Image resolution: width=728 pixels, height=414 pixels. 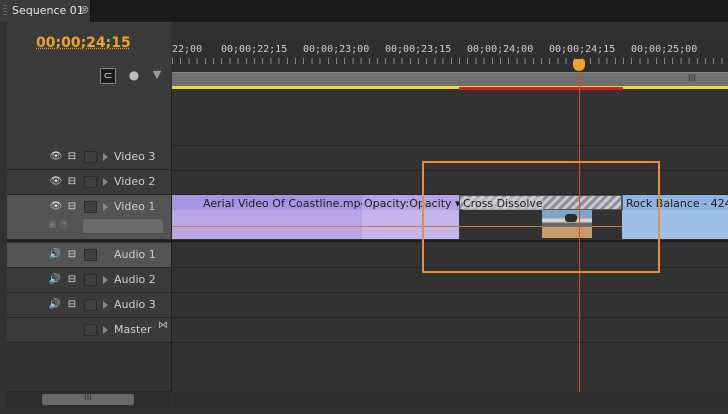 What do you see at coordinates (500, 49) in the screenshot?
I see `ruler-label: 00;00;24;00` at bounding box center [500, 49].